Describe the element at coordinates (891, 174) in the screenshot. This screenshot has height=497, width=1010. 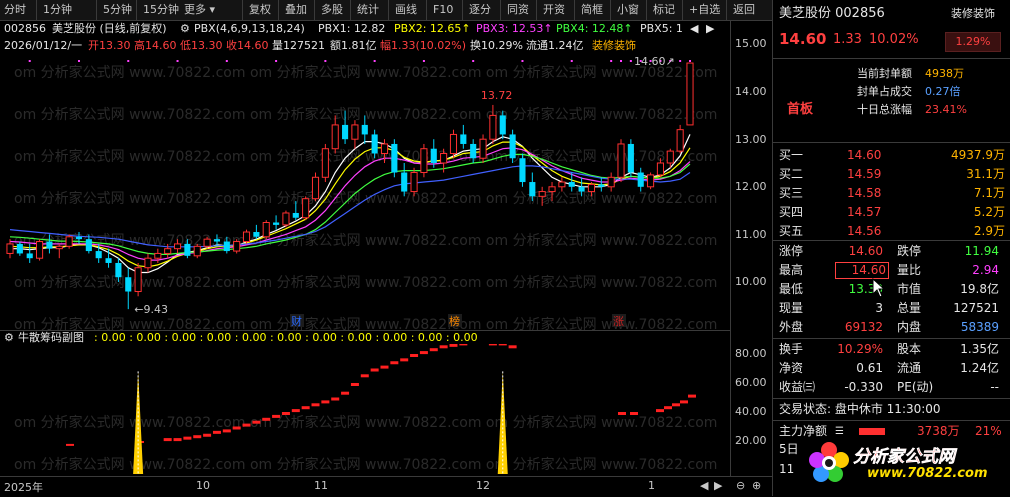
I see `bid-row: 买二 14.59 31.1万` at that location.